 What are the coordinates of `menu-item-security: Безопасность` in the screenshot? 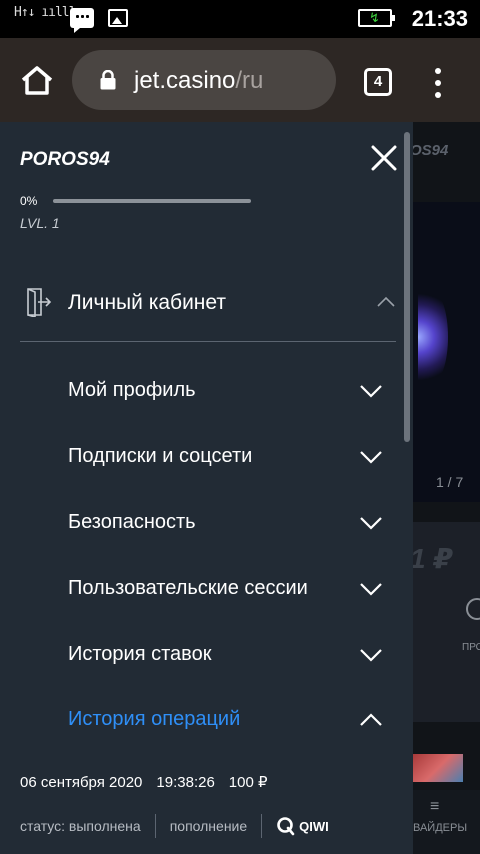 It's located at (206, 523).